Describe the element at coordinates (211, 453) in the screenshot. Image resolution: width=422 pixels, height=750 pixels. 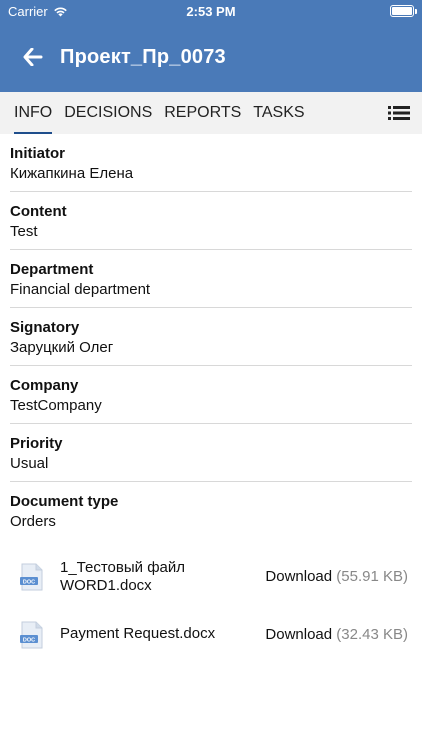
I see `field-priority: Priority Usual` at that location.